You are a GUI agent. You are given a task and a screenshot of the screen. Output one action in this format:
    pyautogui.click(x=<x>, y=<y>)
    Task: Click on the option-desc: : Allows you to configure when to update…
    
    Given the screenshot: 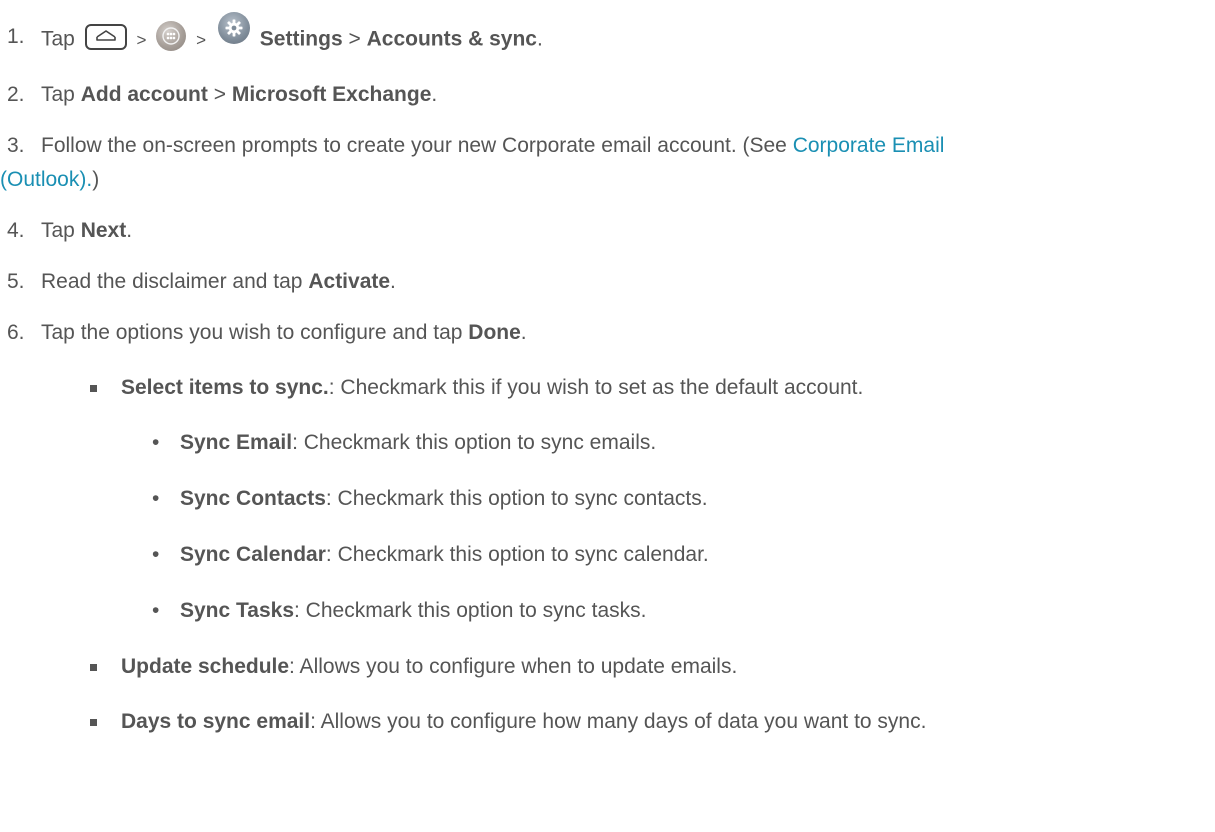 What is the action you would take?
    pyautogui.click(x=513, y=666)
    